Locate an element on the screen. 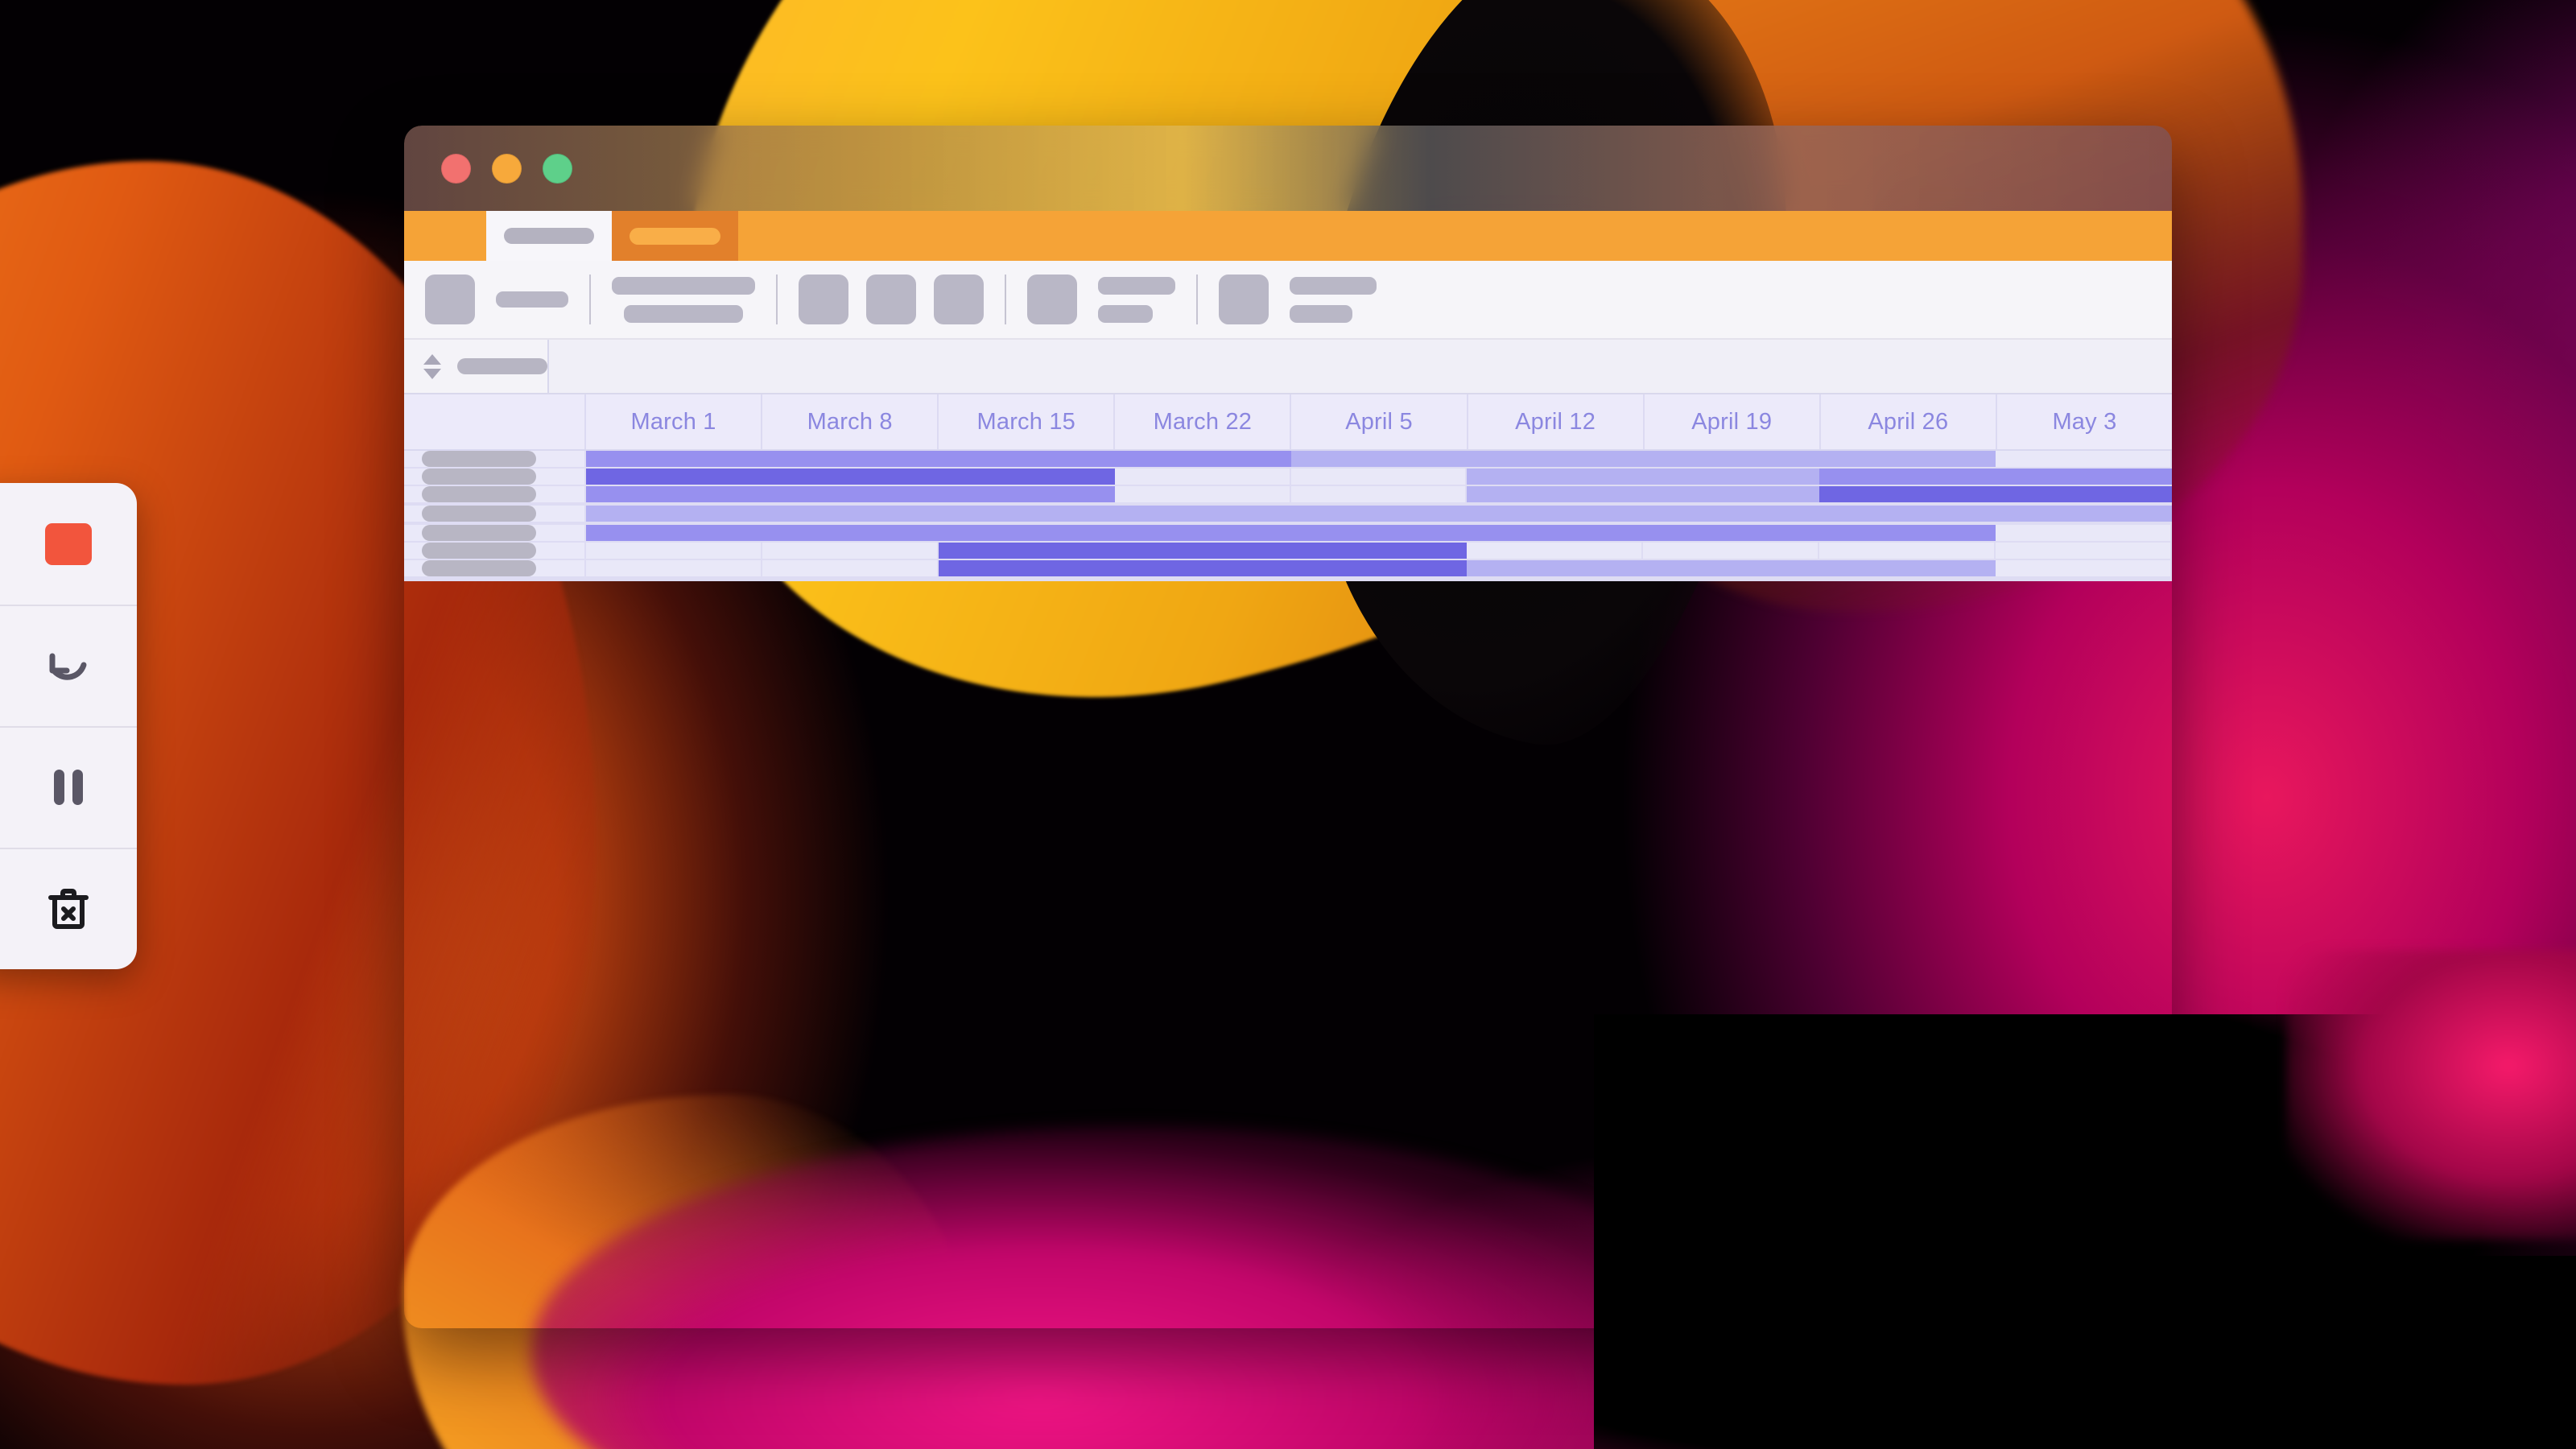 The height and width of the screenshot is (1449, 2576). sort-up-down-icon is located at coordinates (432, 366).